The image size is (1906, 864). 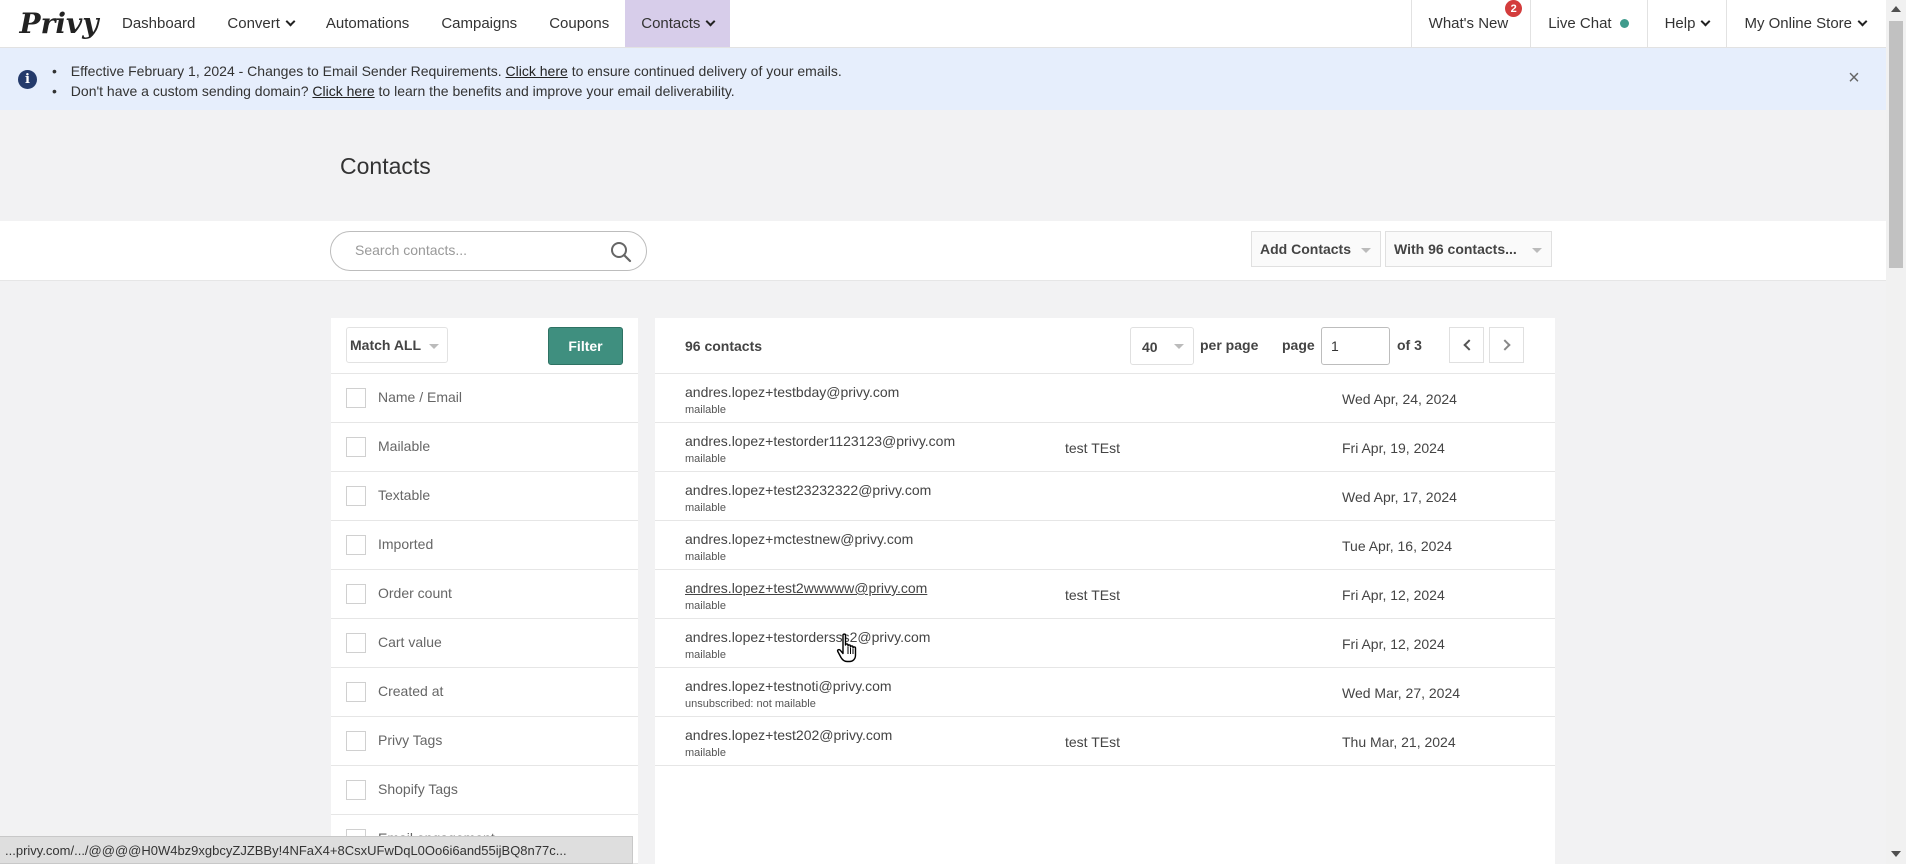 What do you see at coordinates (788, 686) in the screenshot?
I see `contact-email: andres.lopez+testnoti@privy.com` at bounding box center [788, 686].